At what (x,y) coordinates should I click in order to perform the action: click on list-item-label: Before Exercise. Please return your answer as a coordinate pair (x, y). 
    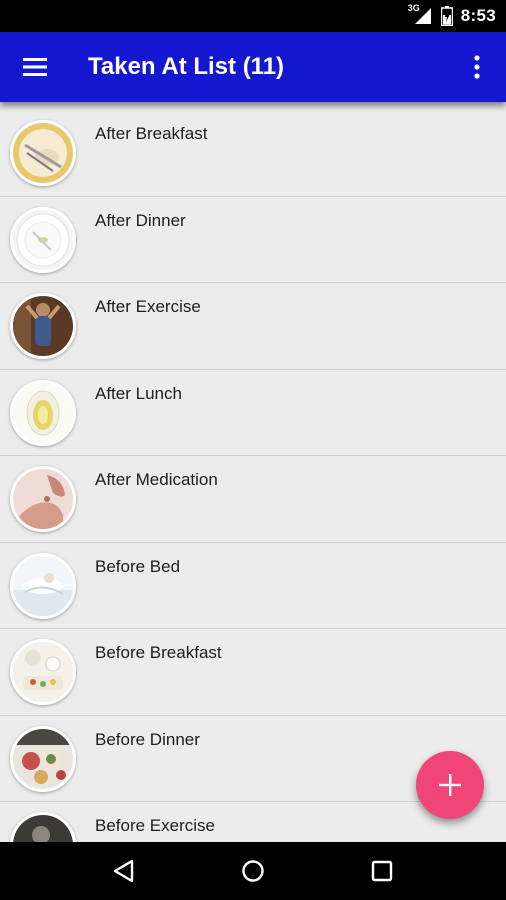
    Looking at the image, I should click on (155, 825).